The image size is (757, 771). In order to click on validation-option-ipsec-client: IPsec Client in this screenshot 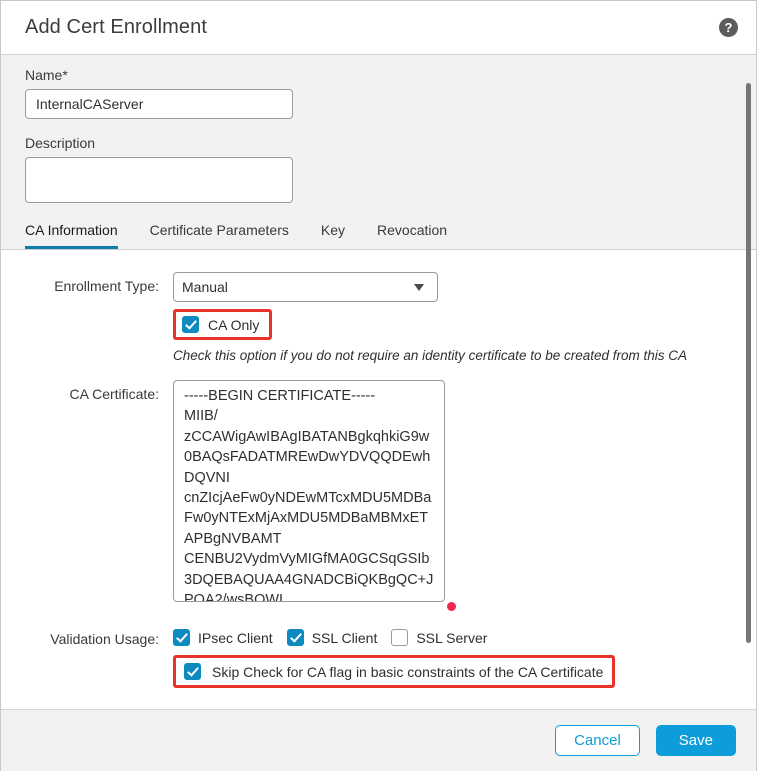, I will do `click(223, 637)`.